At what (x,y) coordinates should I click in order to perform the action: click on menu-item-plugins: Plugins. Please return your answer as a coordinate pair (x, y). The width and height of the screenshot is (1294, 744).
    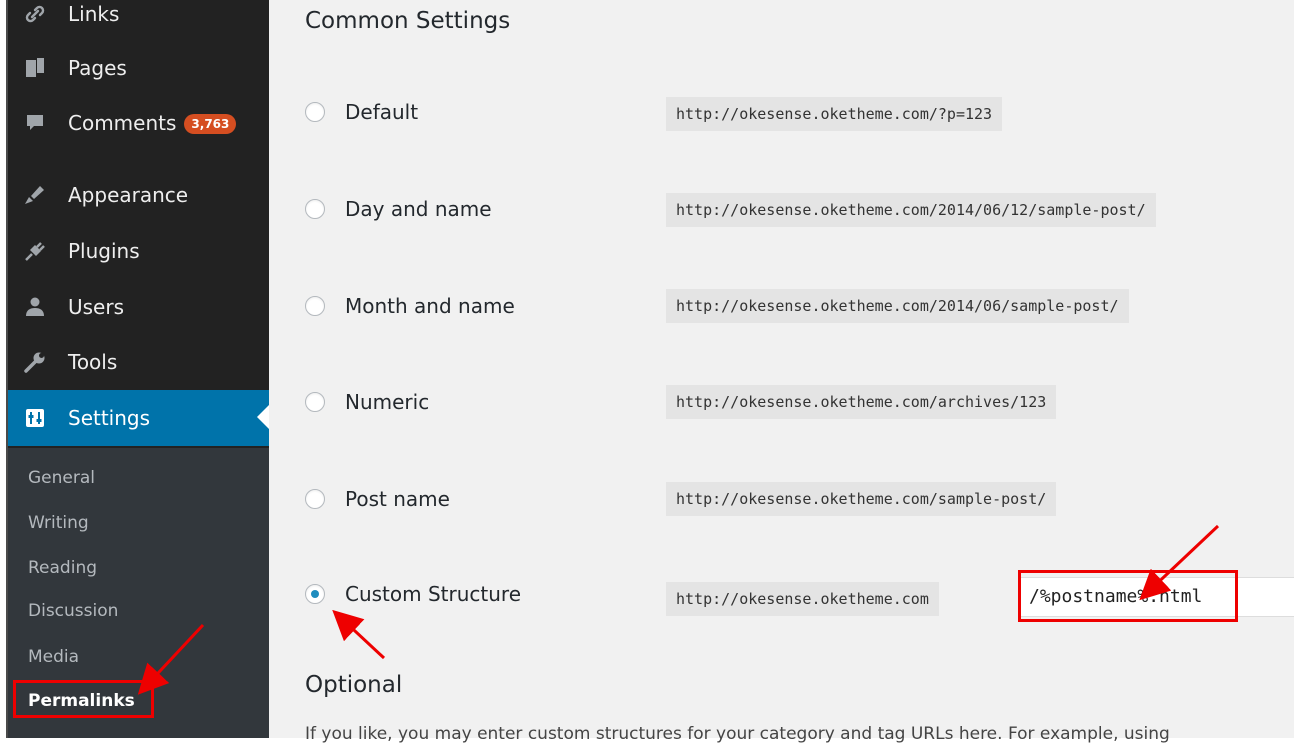
    Looking at the image, I should click on (138, 251).